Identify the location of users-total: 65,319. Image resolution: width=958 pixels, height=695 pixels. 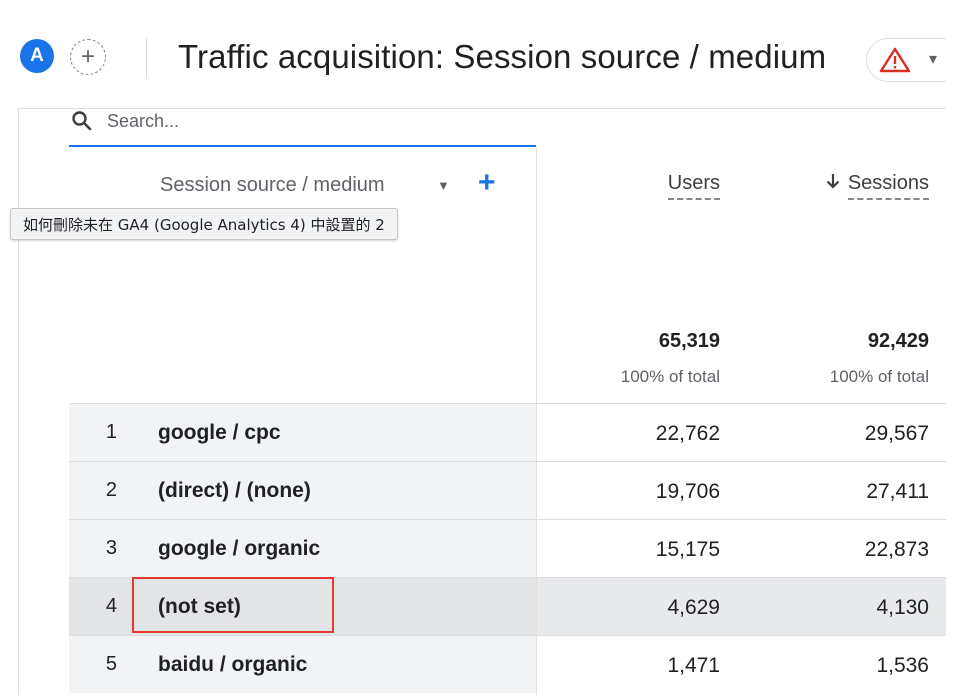
(689, 341).